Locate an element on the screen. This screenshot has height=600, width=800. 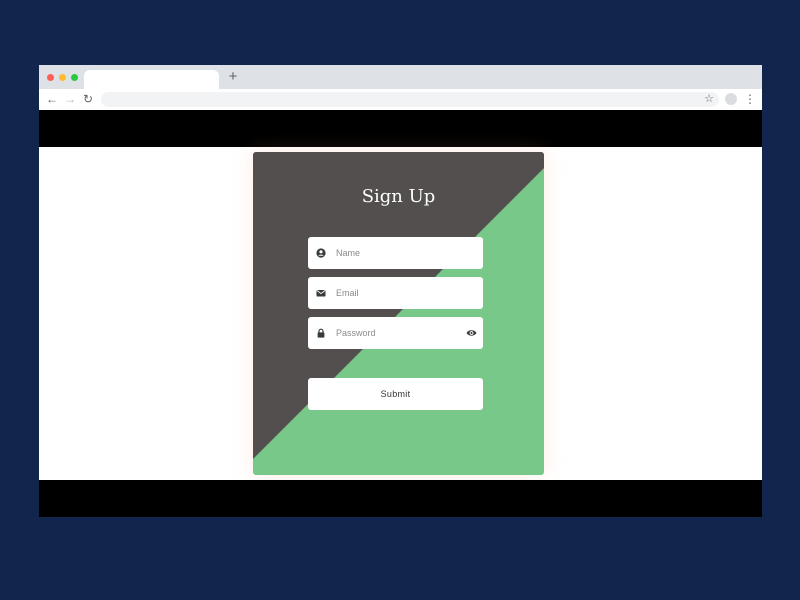
new-tab-button: + is located at coordinates (233, 77).